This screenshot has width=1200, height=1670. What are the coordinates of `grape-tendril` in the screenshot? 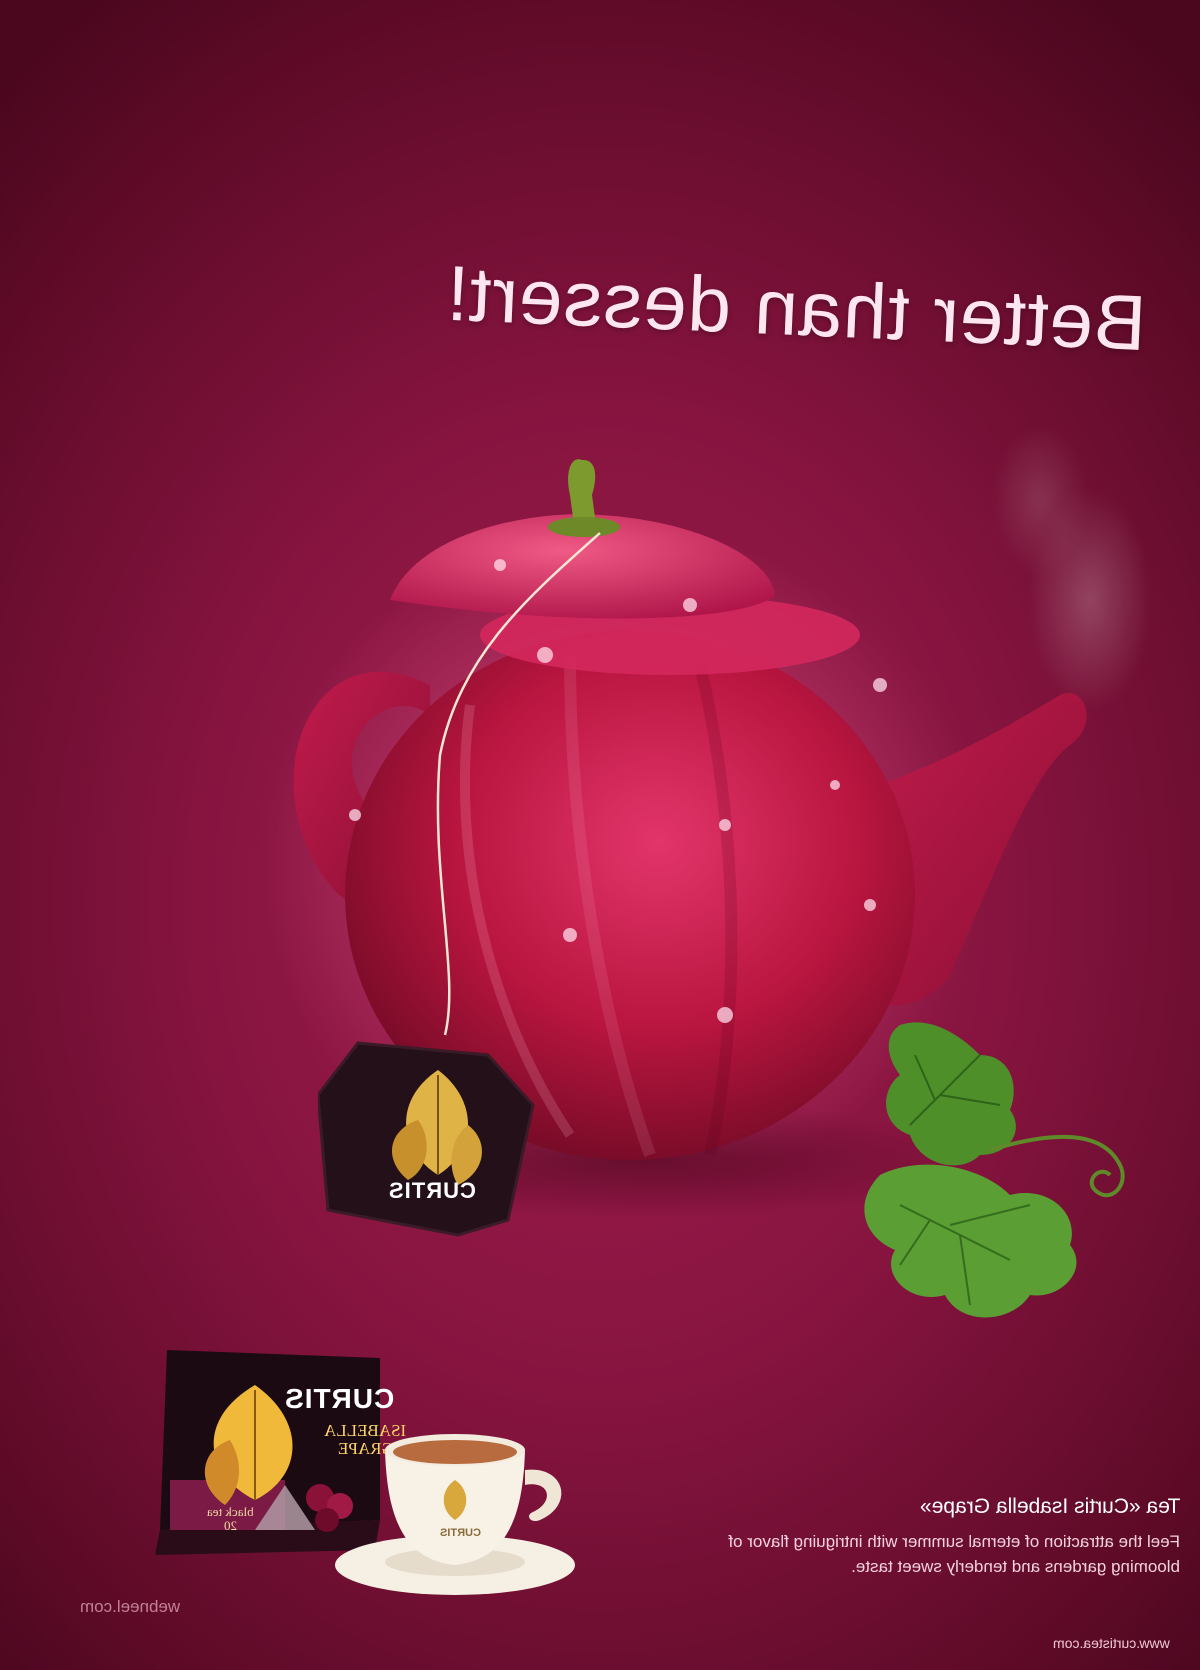 It's located at (1057, 1166).